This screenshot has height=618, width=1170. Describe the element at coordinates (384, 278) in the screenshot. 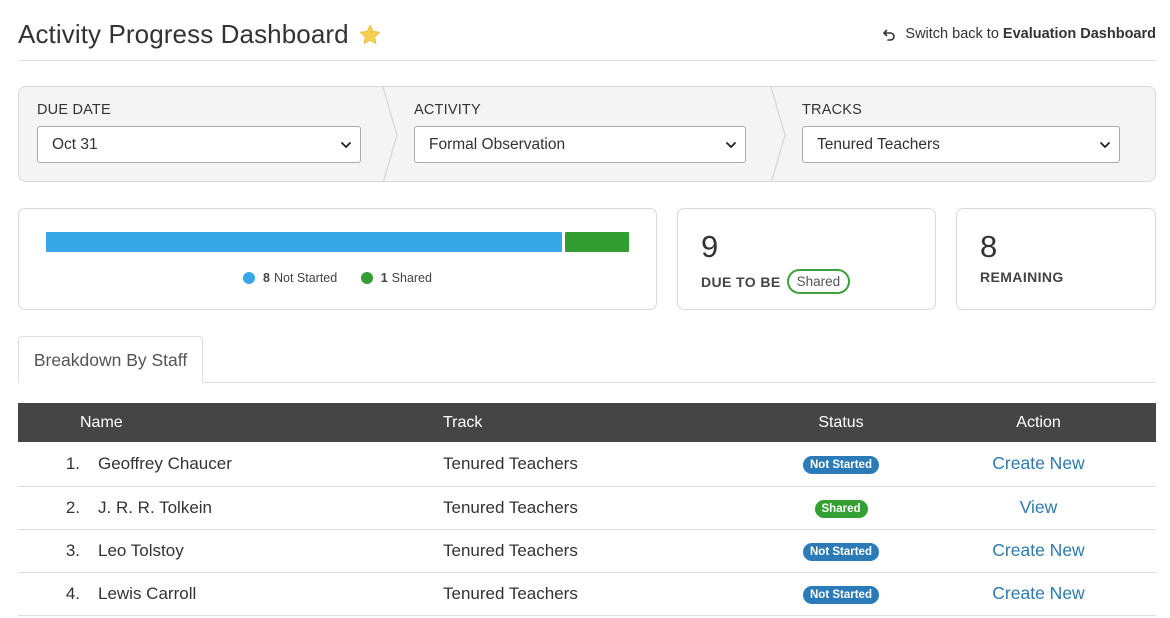

I see `legend-count: 1` at that location.